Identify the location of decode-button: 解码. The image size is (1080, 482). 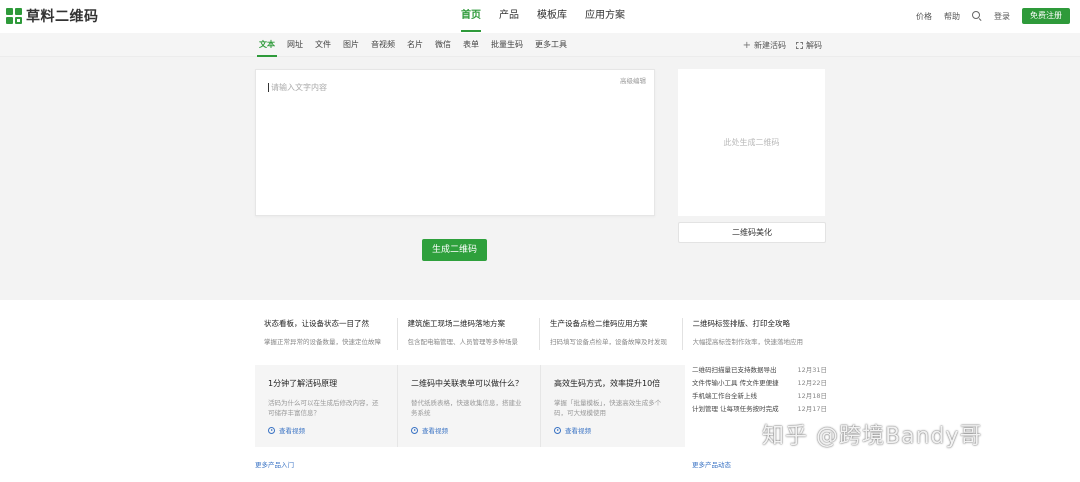
(809, 45).